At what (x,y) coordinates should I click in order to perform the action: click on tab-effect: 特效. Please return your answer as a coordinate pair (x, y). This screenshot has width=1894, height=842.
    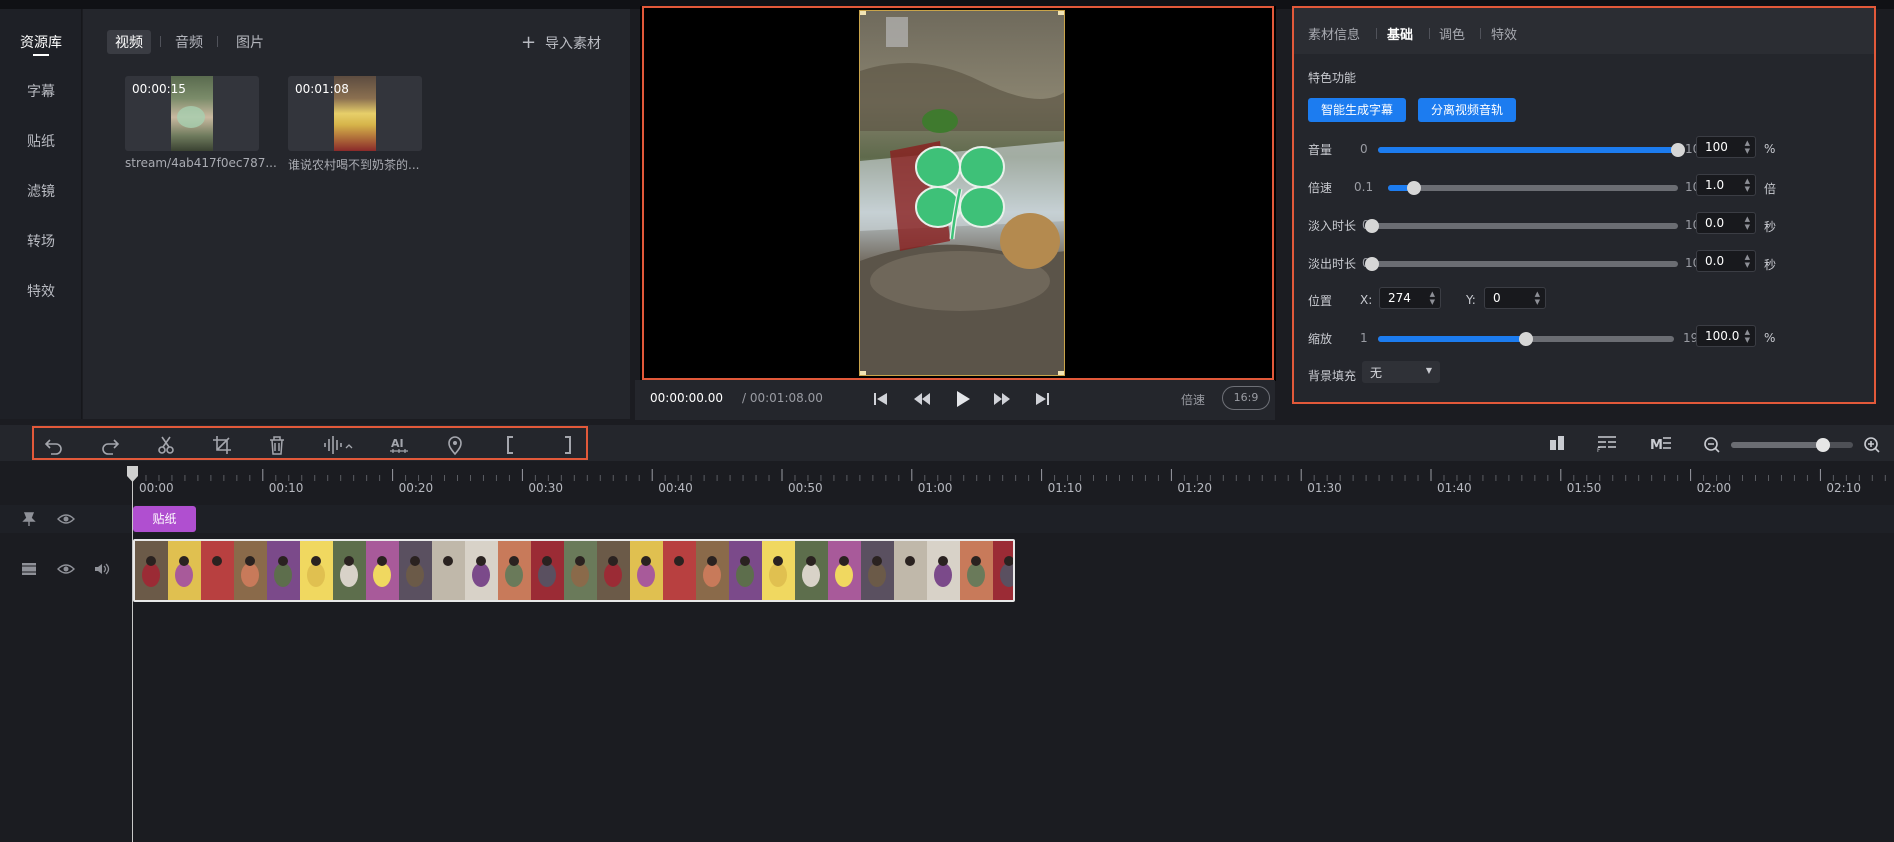
    Looking at the image, I should click on (1504, 33).